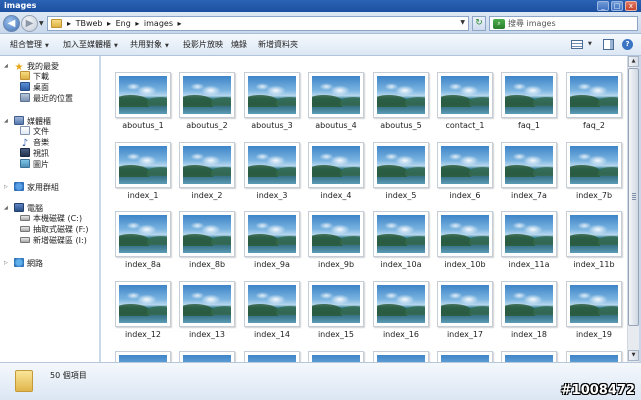 This screenshot has width=641, height=400. What do you see at coordinates (336, 174) in the screenshot?
I see `file-thumbnail: index_4` at bounding box center [336, 174].